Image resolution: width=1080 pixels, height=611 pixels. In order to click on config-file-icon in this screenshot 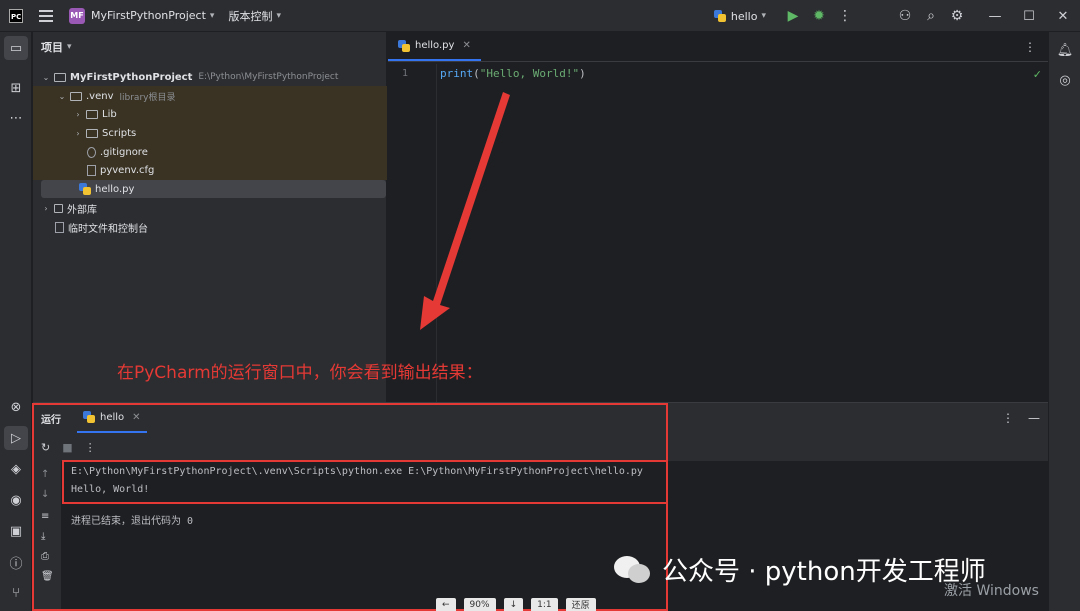, I will do `click(91, 170)`.